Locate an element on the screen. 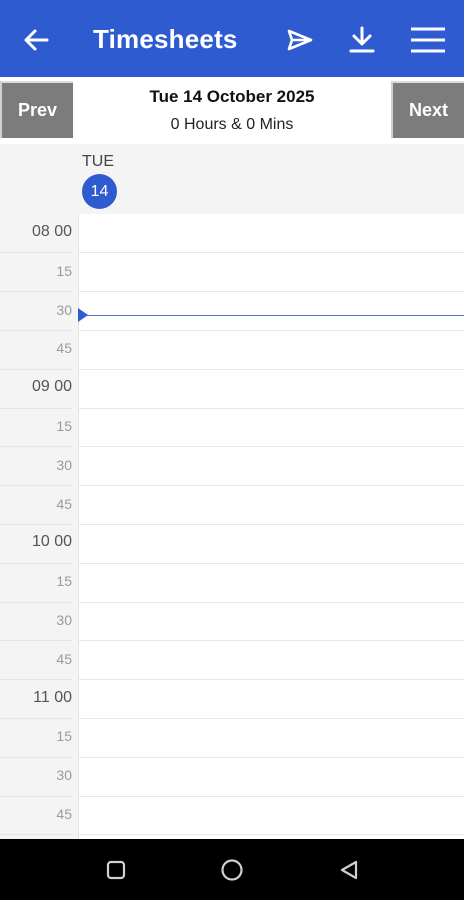 The image size is (464, 900). prev-button: Prev is located at coordinates (36, 109).